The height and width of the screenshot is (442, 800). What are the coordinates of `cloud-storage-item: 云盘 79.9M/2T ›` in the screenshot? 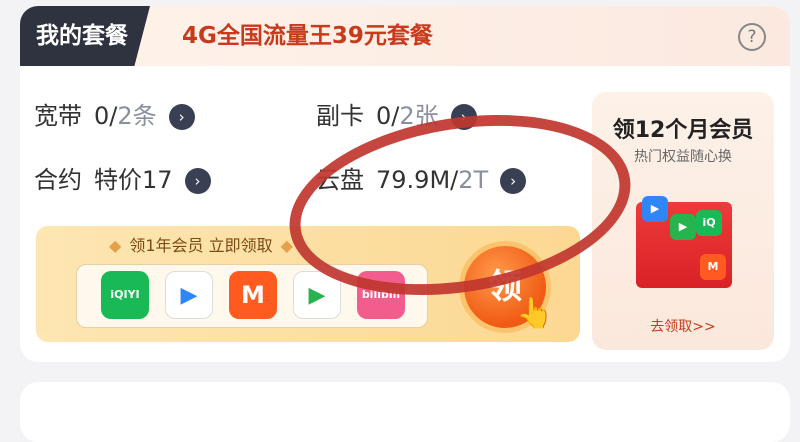 It's located at (421, 180).